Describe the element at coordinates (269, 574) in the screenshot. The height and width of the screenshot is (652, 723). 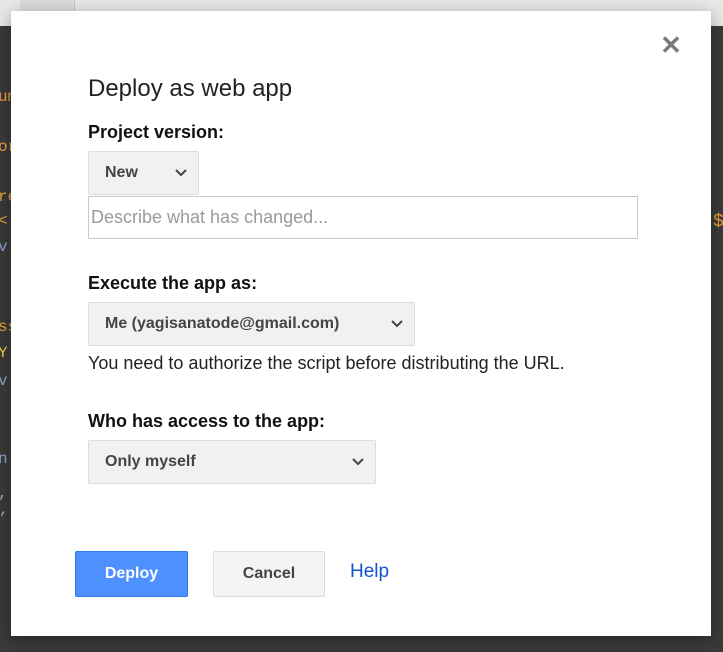
I see `cancel-button: Cancel` at that location.